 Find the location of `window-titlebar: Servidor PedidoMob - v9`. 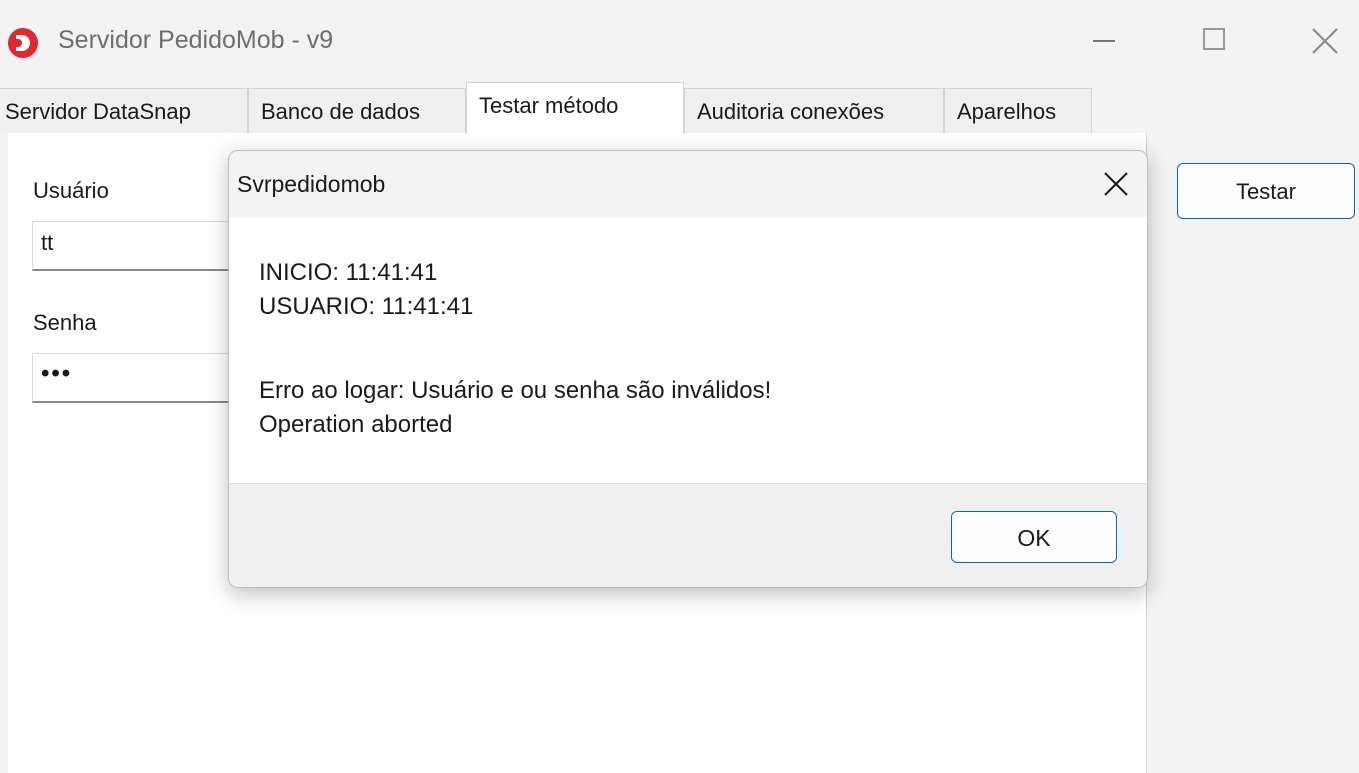

window-titlebar: Servidor PedidoMob - v9 is located at coordinates (679, 40).